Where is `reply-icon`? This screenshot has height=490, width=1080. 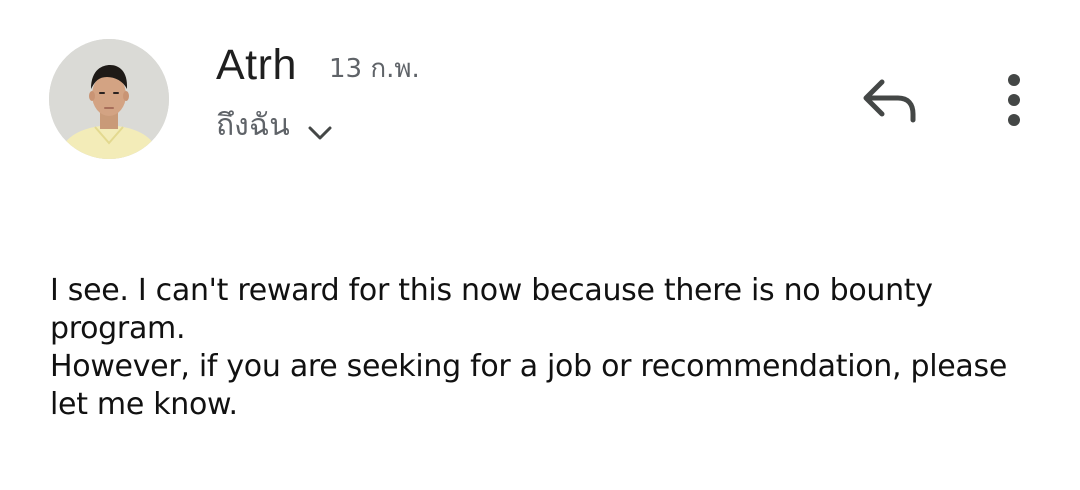 reply-icon is located at coordinates (889, 101).